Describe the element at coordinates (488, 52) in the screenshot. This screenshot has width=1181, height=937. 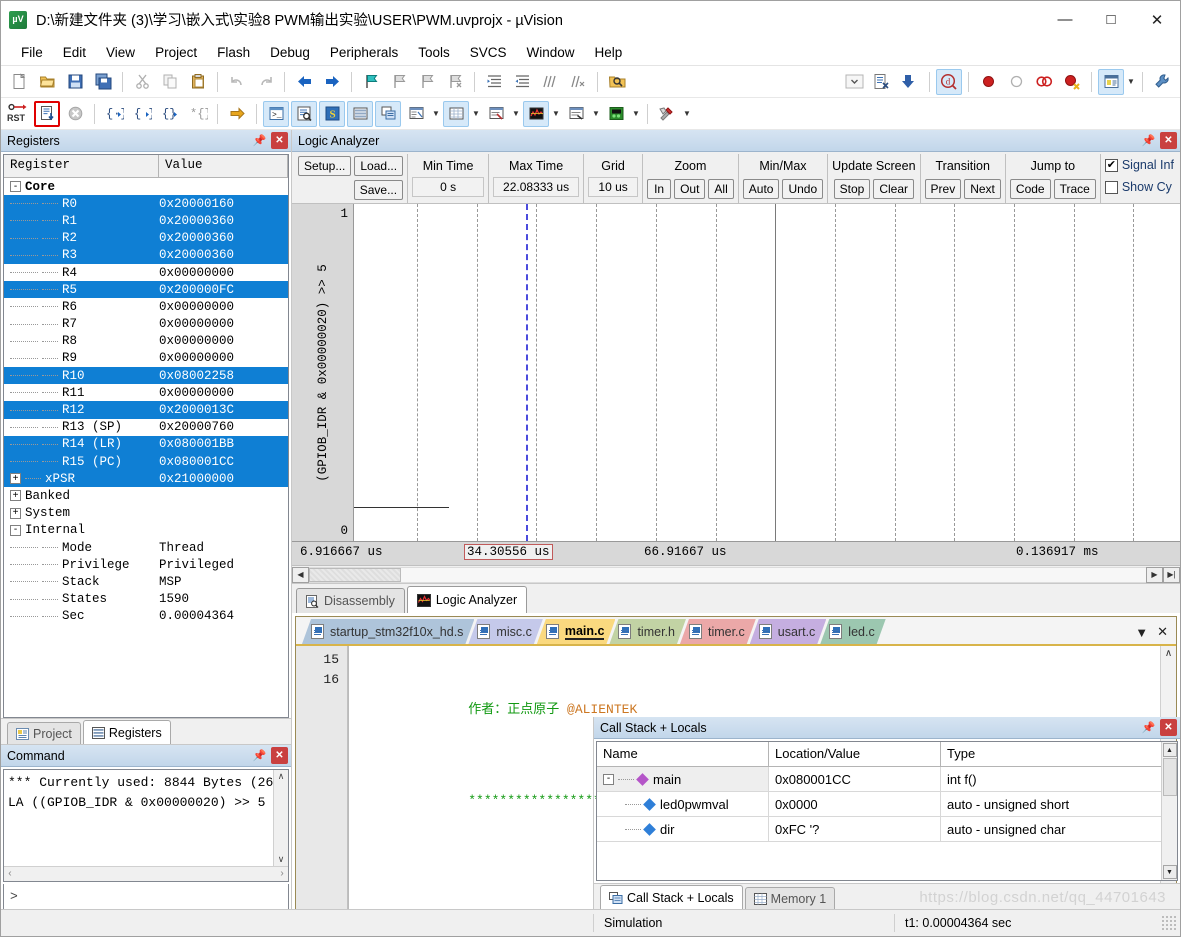
I see `menu-svcs: SVCS` at that location.